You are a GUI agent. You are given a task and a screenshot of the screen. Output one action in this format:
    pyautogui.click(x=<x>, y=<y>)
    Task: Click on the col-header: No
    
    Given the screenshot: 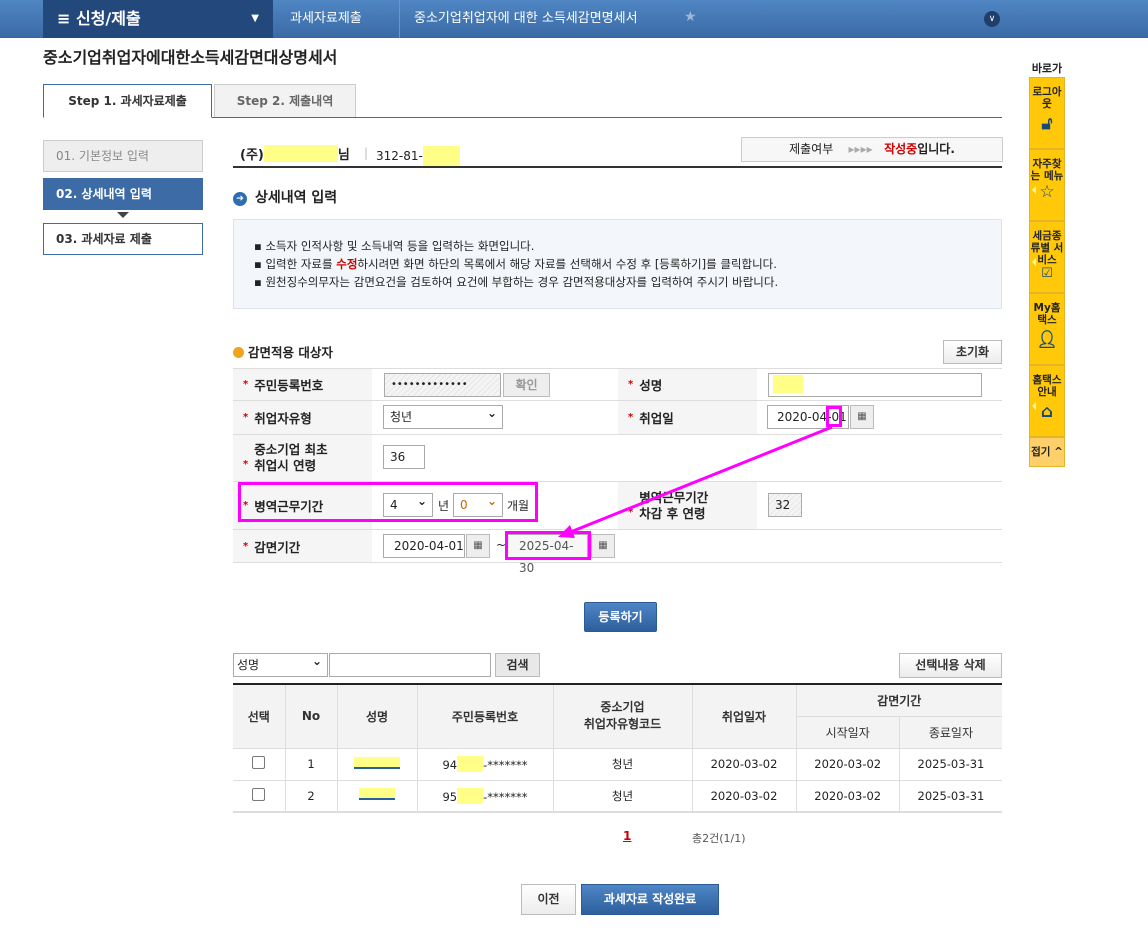 What is the action you would take?
    pyautogui.click(x=311, y=716)
    